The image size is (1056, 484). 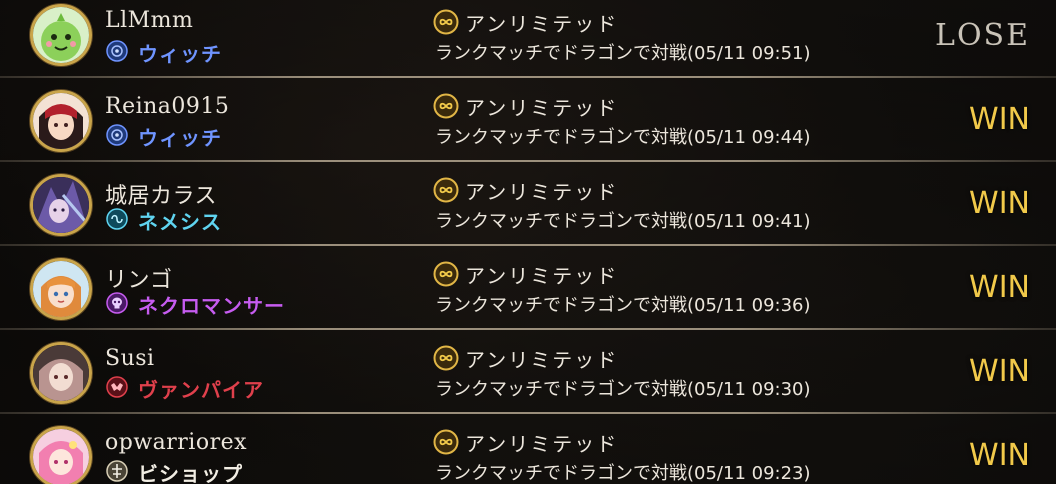 I want to click on match-description: ランクマッチでドラゴンで対戦(05/11 09:41), so click(x=623, y=221).